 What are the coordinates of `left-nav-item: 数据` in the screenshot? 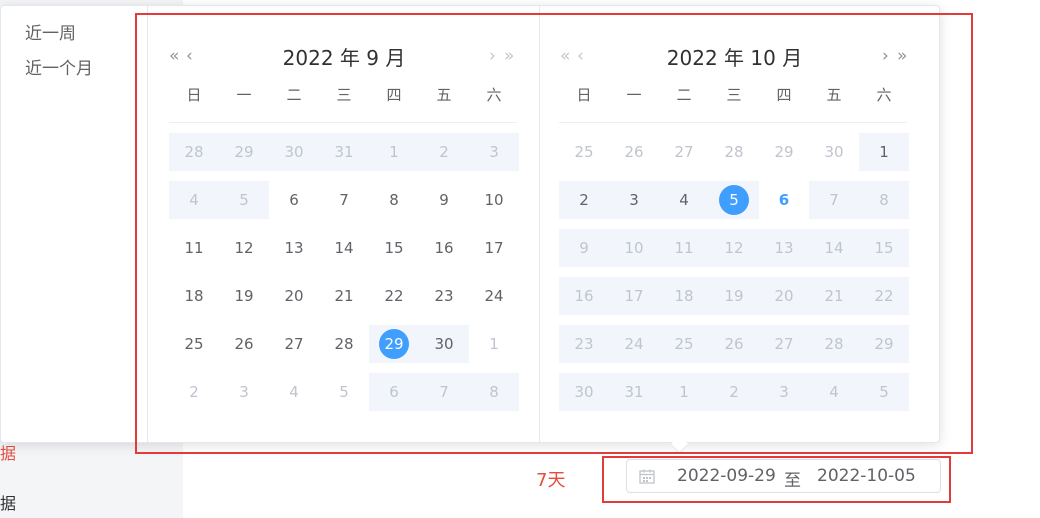 It's located at (8, 502).